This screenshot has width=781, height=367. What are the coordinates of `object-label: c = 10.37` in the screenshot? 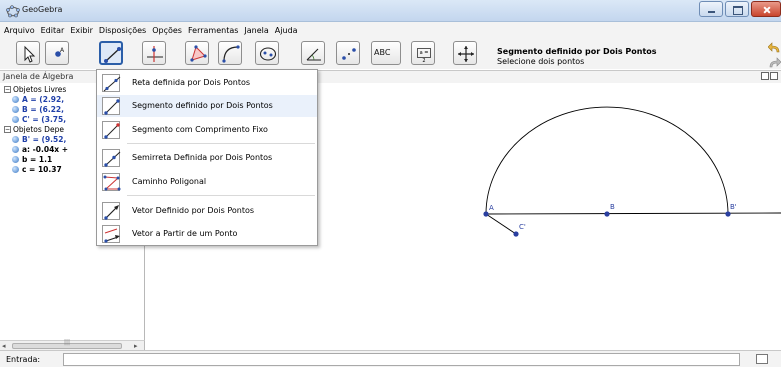 It's located at (42, 169).